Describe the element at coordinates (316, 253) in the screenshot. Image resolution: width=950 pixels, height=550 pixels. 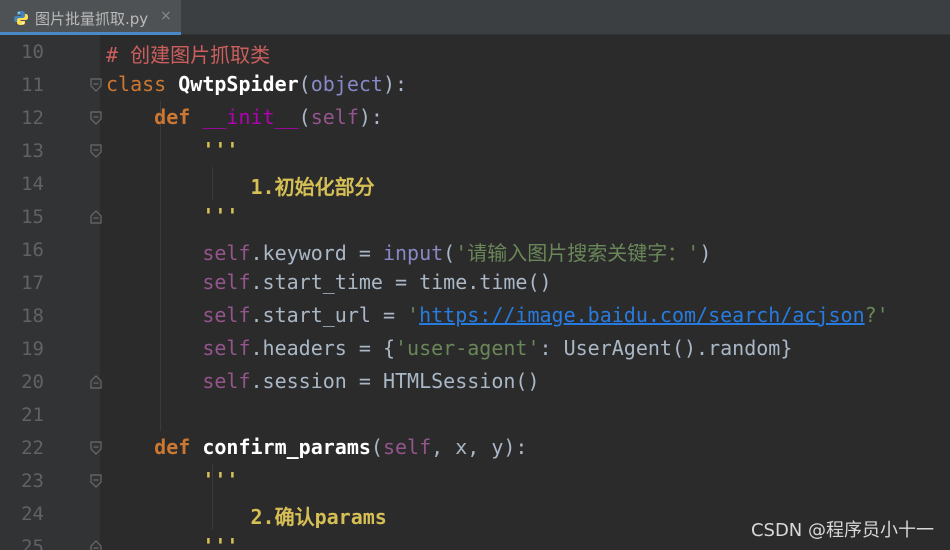
I see `code-token: .keyword =` at that location.